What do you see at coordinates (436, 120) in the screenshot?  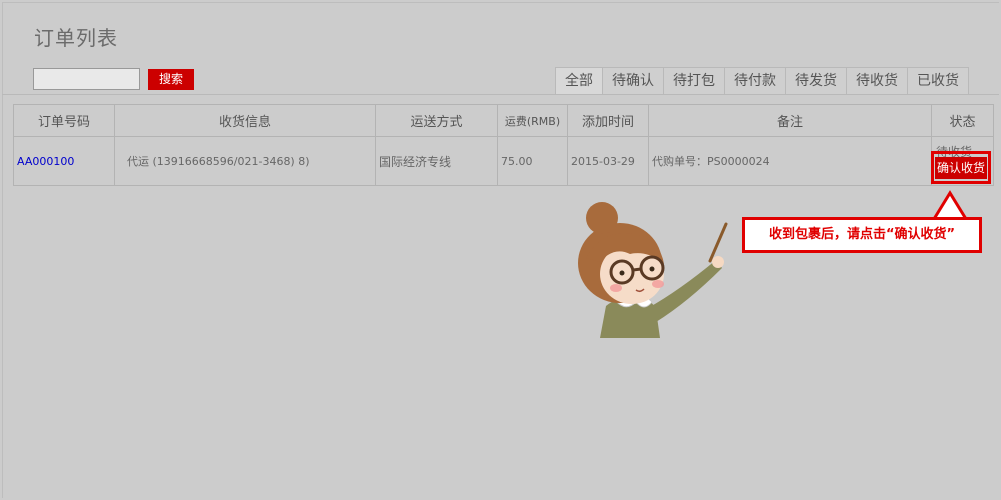 I see `column-header-shipping-method: 运送方式` at bounding box center [436, 120].